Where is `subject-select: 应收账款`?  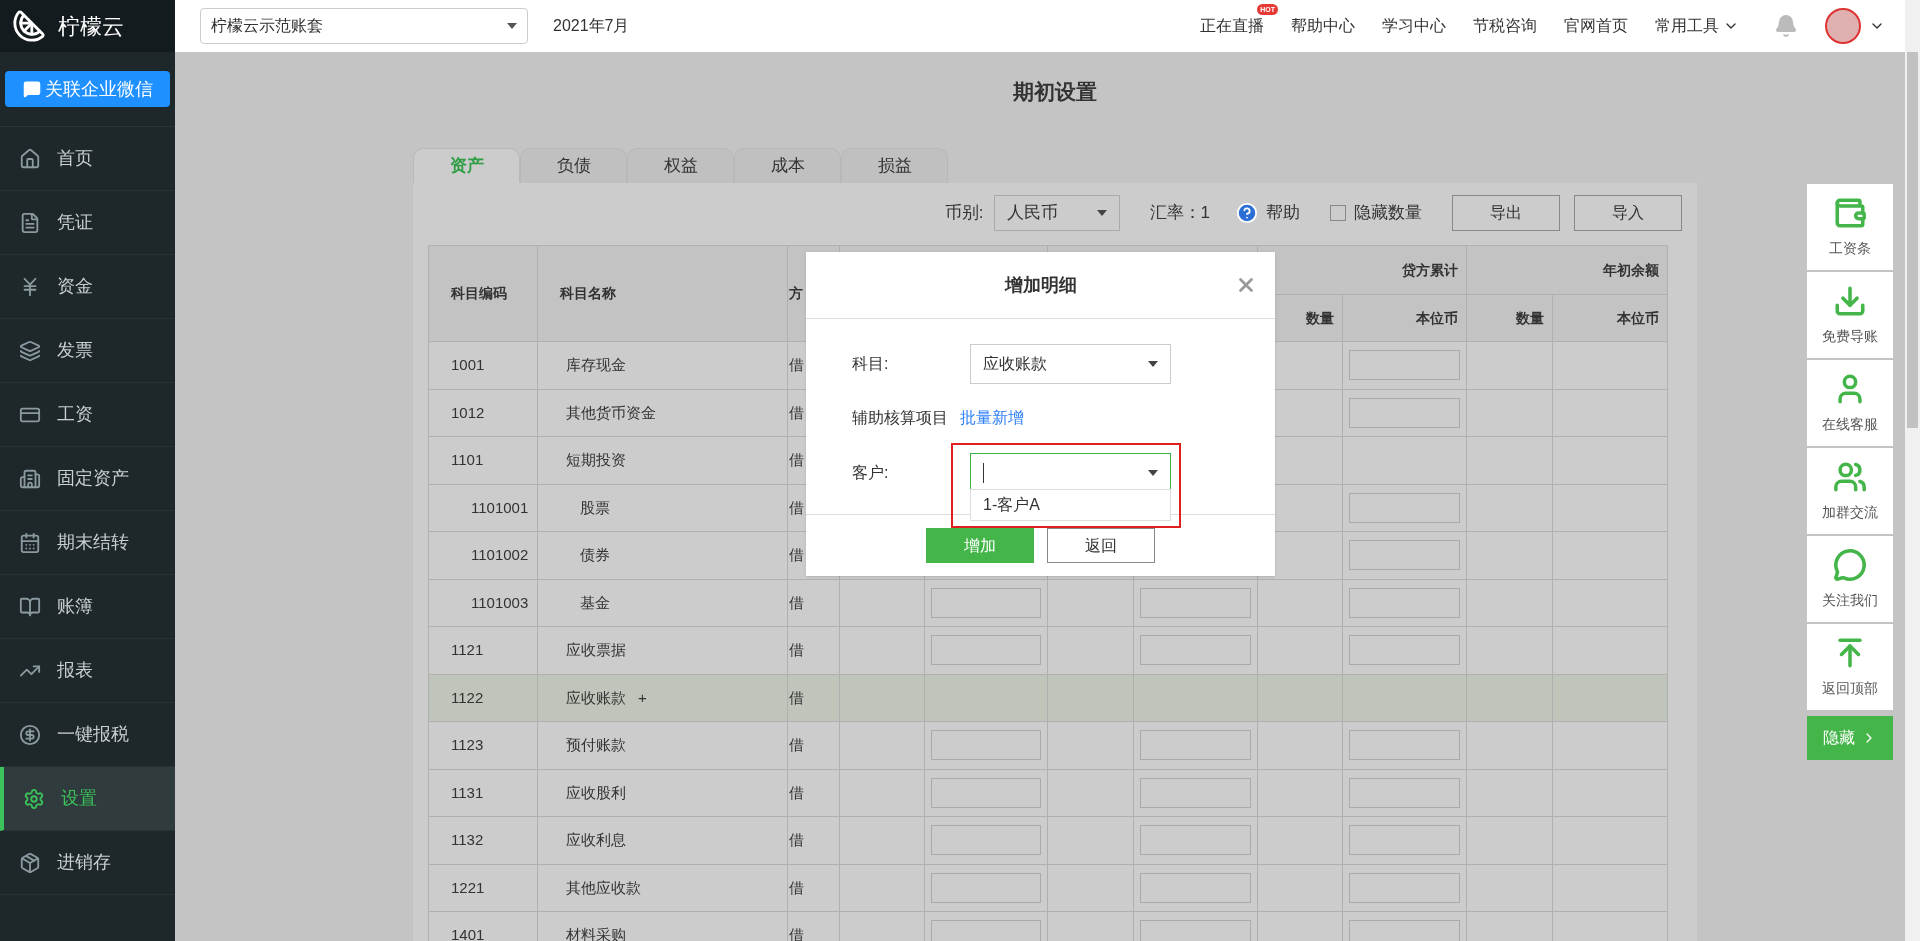 subject-select: 应收账款 is located at coordinates (1070, 364).